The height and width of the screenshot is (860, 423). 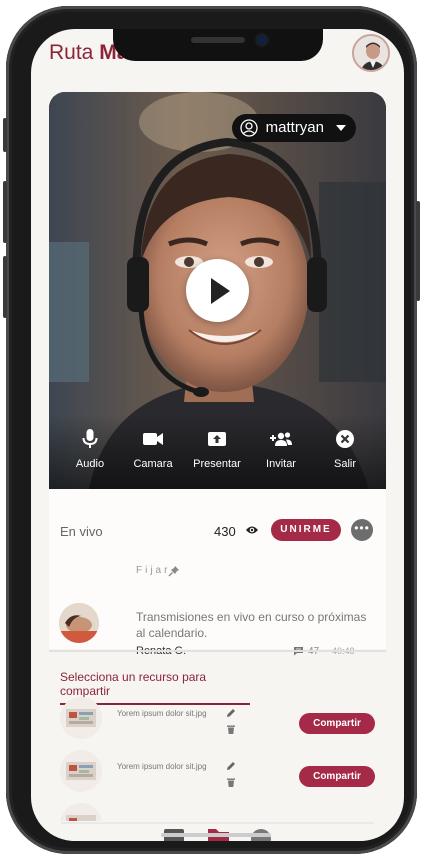 What do you see at coordinates (306, 530) in the screenshot?
I see `join-button: UNIRME` at bounding box center [306, 530].